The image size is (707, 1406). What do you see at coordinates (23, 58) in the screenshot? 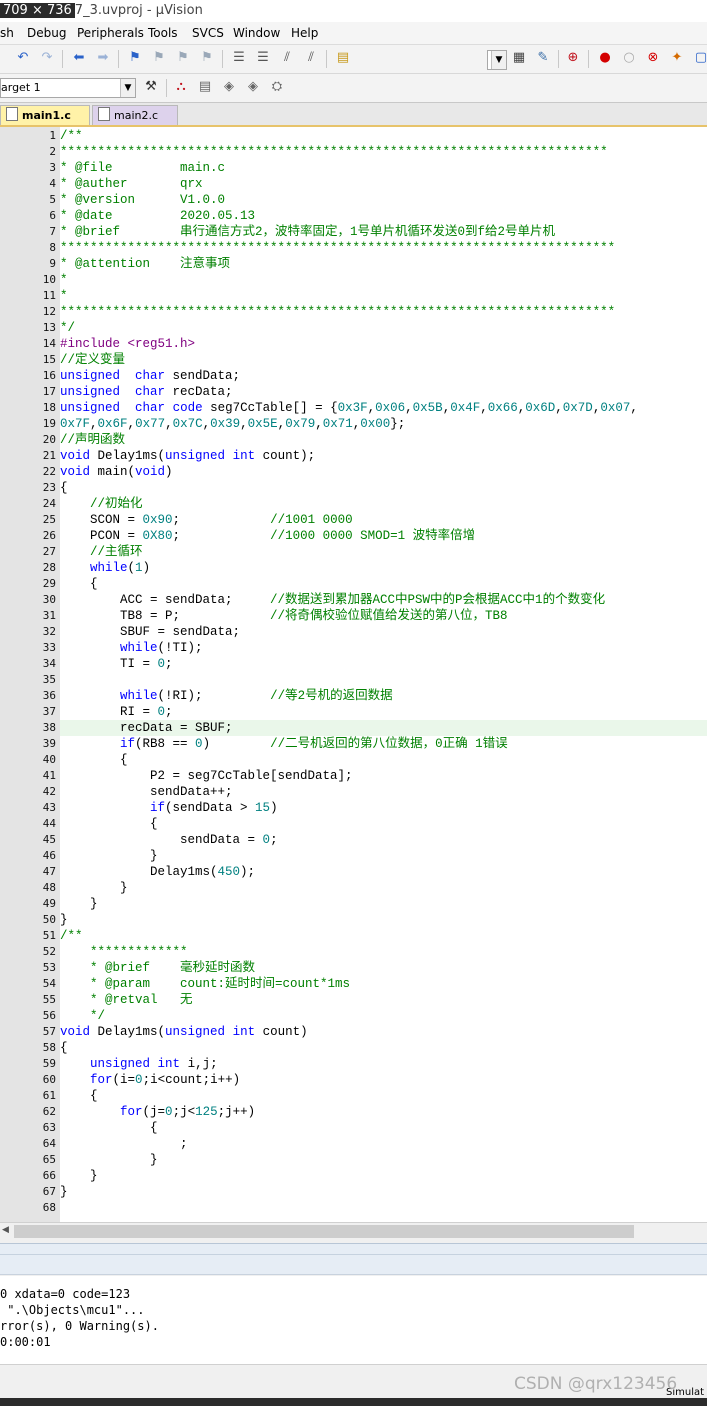
I see `undo-icon: ↶` at bounding box center [23, 58].